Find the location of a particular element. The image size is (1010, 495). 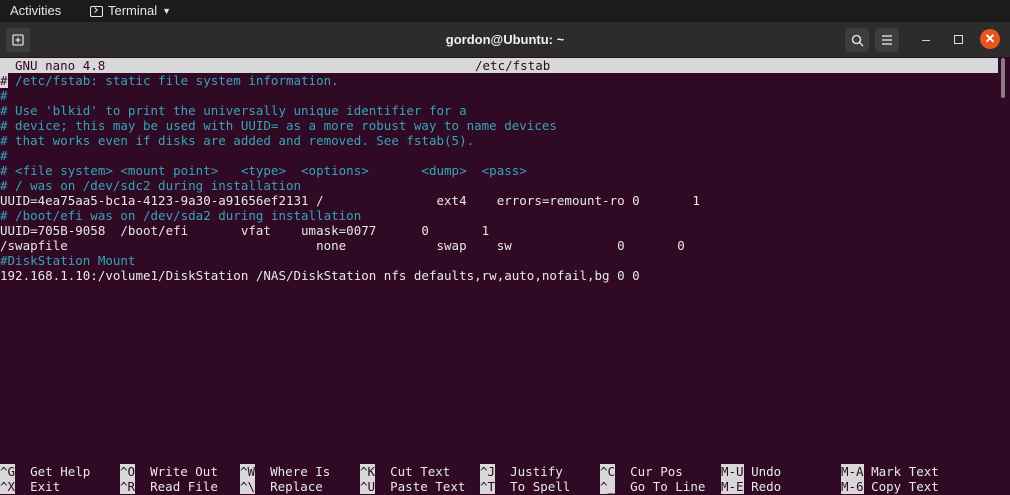

scrollbar is located at coordinates (1003, 78).